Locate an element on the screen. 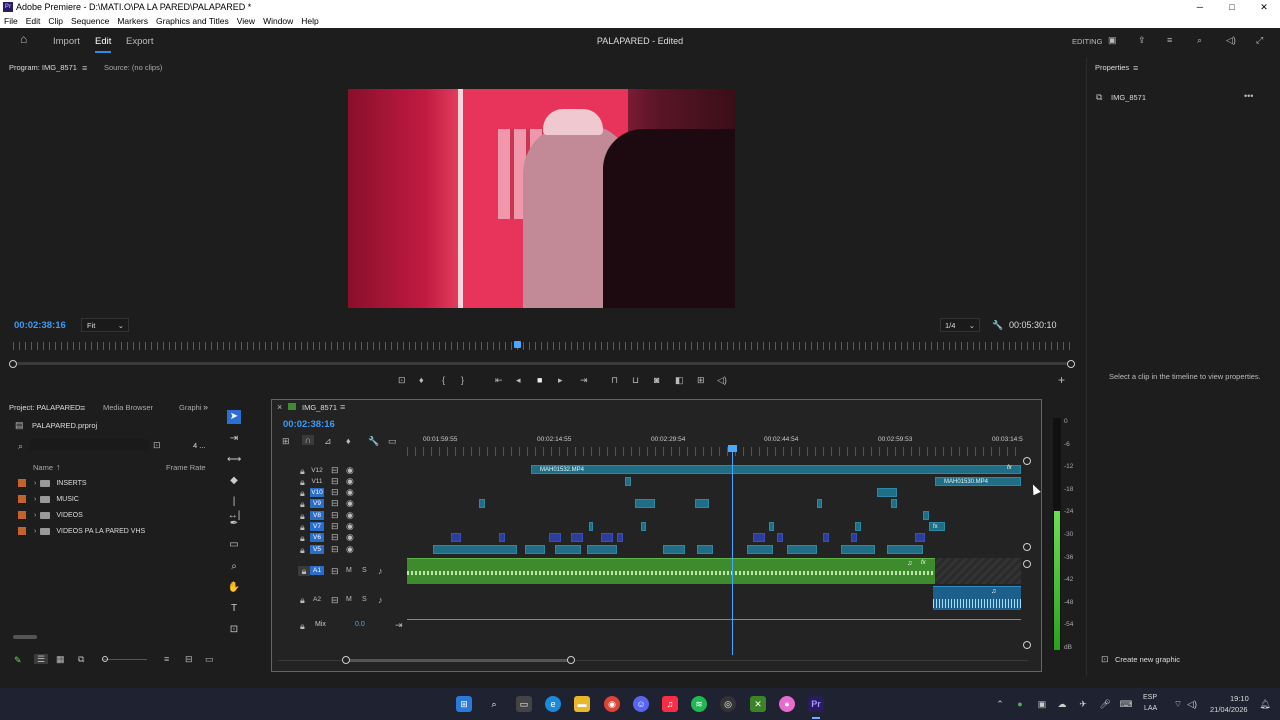 The image size is (1280, 720). camera-icon: ◙ is located at coordinates (656, 380).